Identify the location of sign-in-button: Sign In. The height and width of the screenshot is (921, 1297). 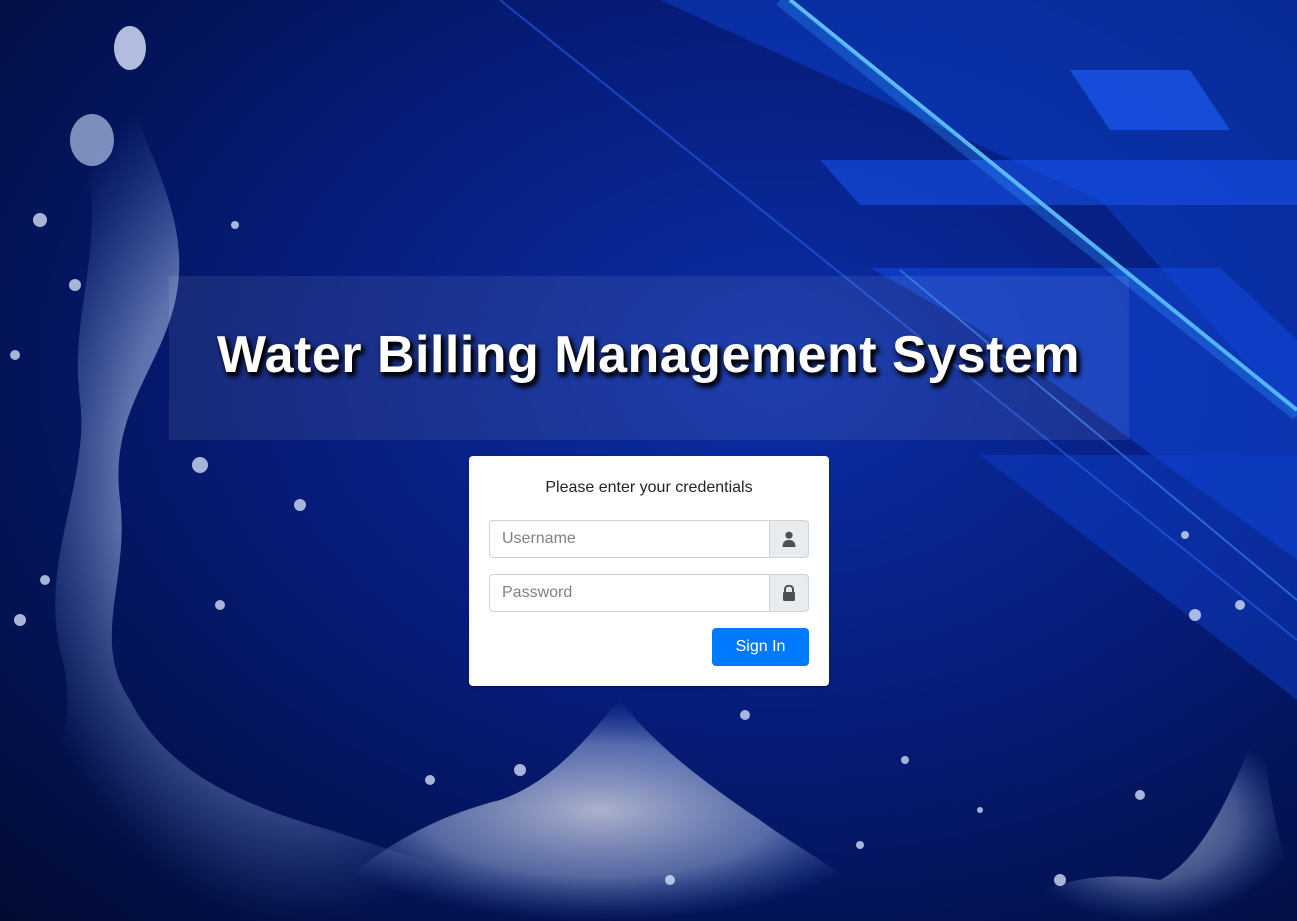
(760, 647).